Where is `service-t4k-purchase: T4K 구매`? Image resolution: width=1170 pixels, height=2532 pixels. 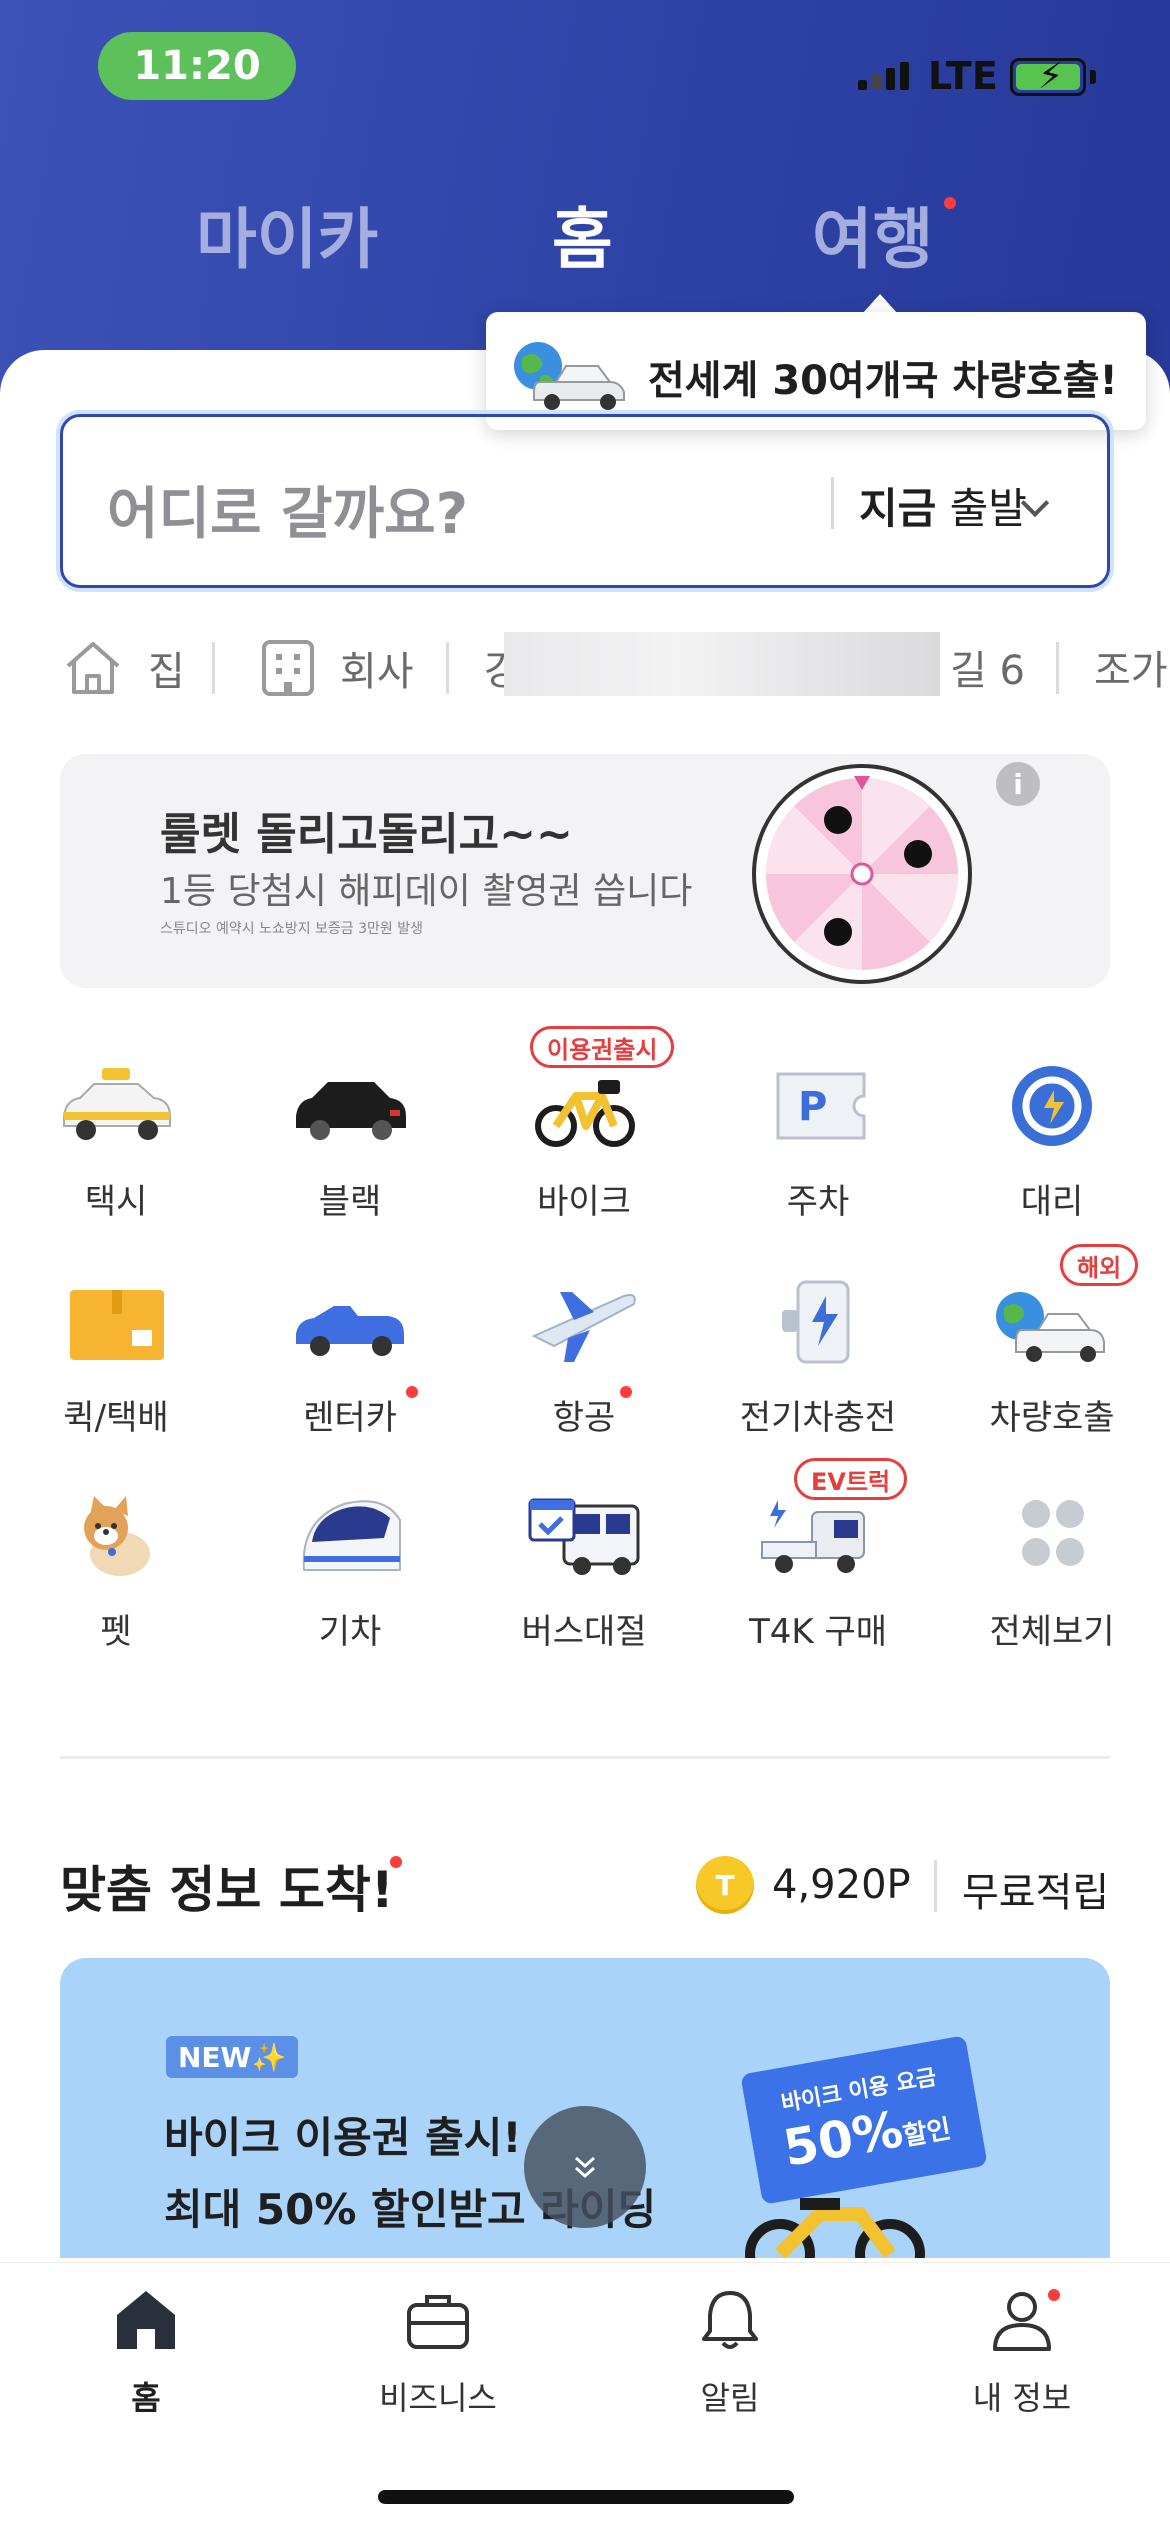
service-t4k-purchase: T4K 구매 is located at coordinates (818, 1571).